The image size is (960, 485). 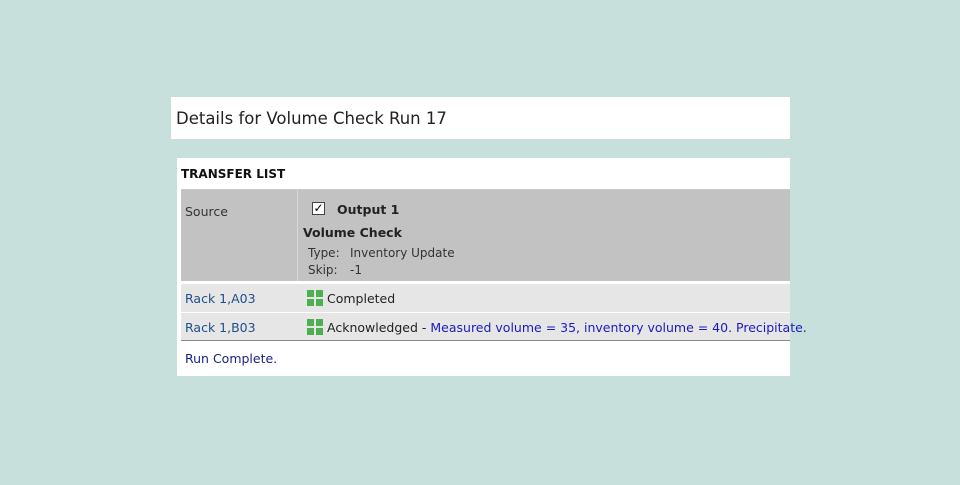 What do you see at coordinates (368, 209) in the screenshot?
I see `output-label: Output 1` at bounding box center [368, 209].